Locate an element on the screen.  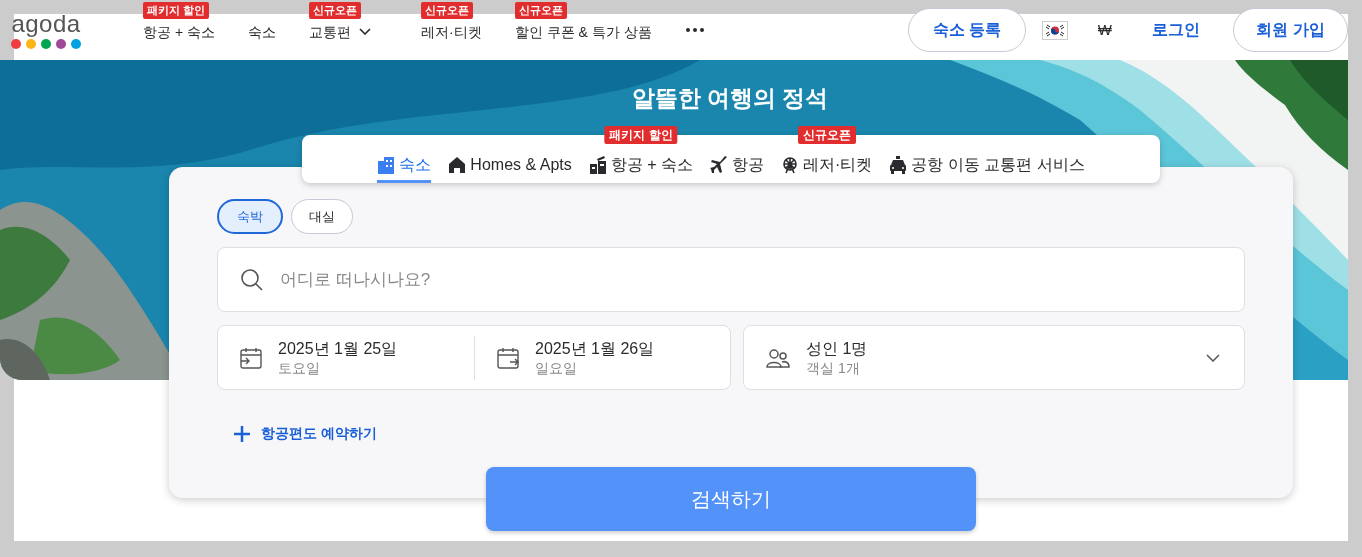
airplane-icon is located at coordinates (718, 165).